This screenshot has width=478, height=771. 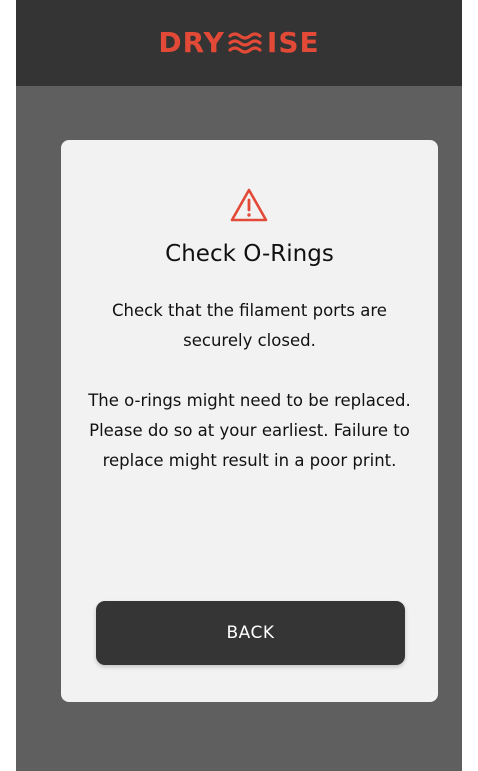 I want to click on app-header: DRY ISE, so click(x=239, y=43).